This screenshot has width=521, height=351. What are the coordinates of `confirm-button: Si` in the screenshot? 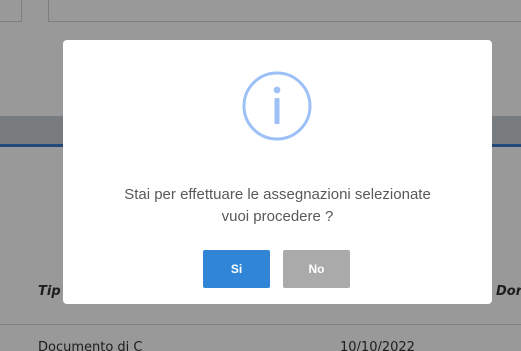 It's located at (236, 269).